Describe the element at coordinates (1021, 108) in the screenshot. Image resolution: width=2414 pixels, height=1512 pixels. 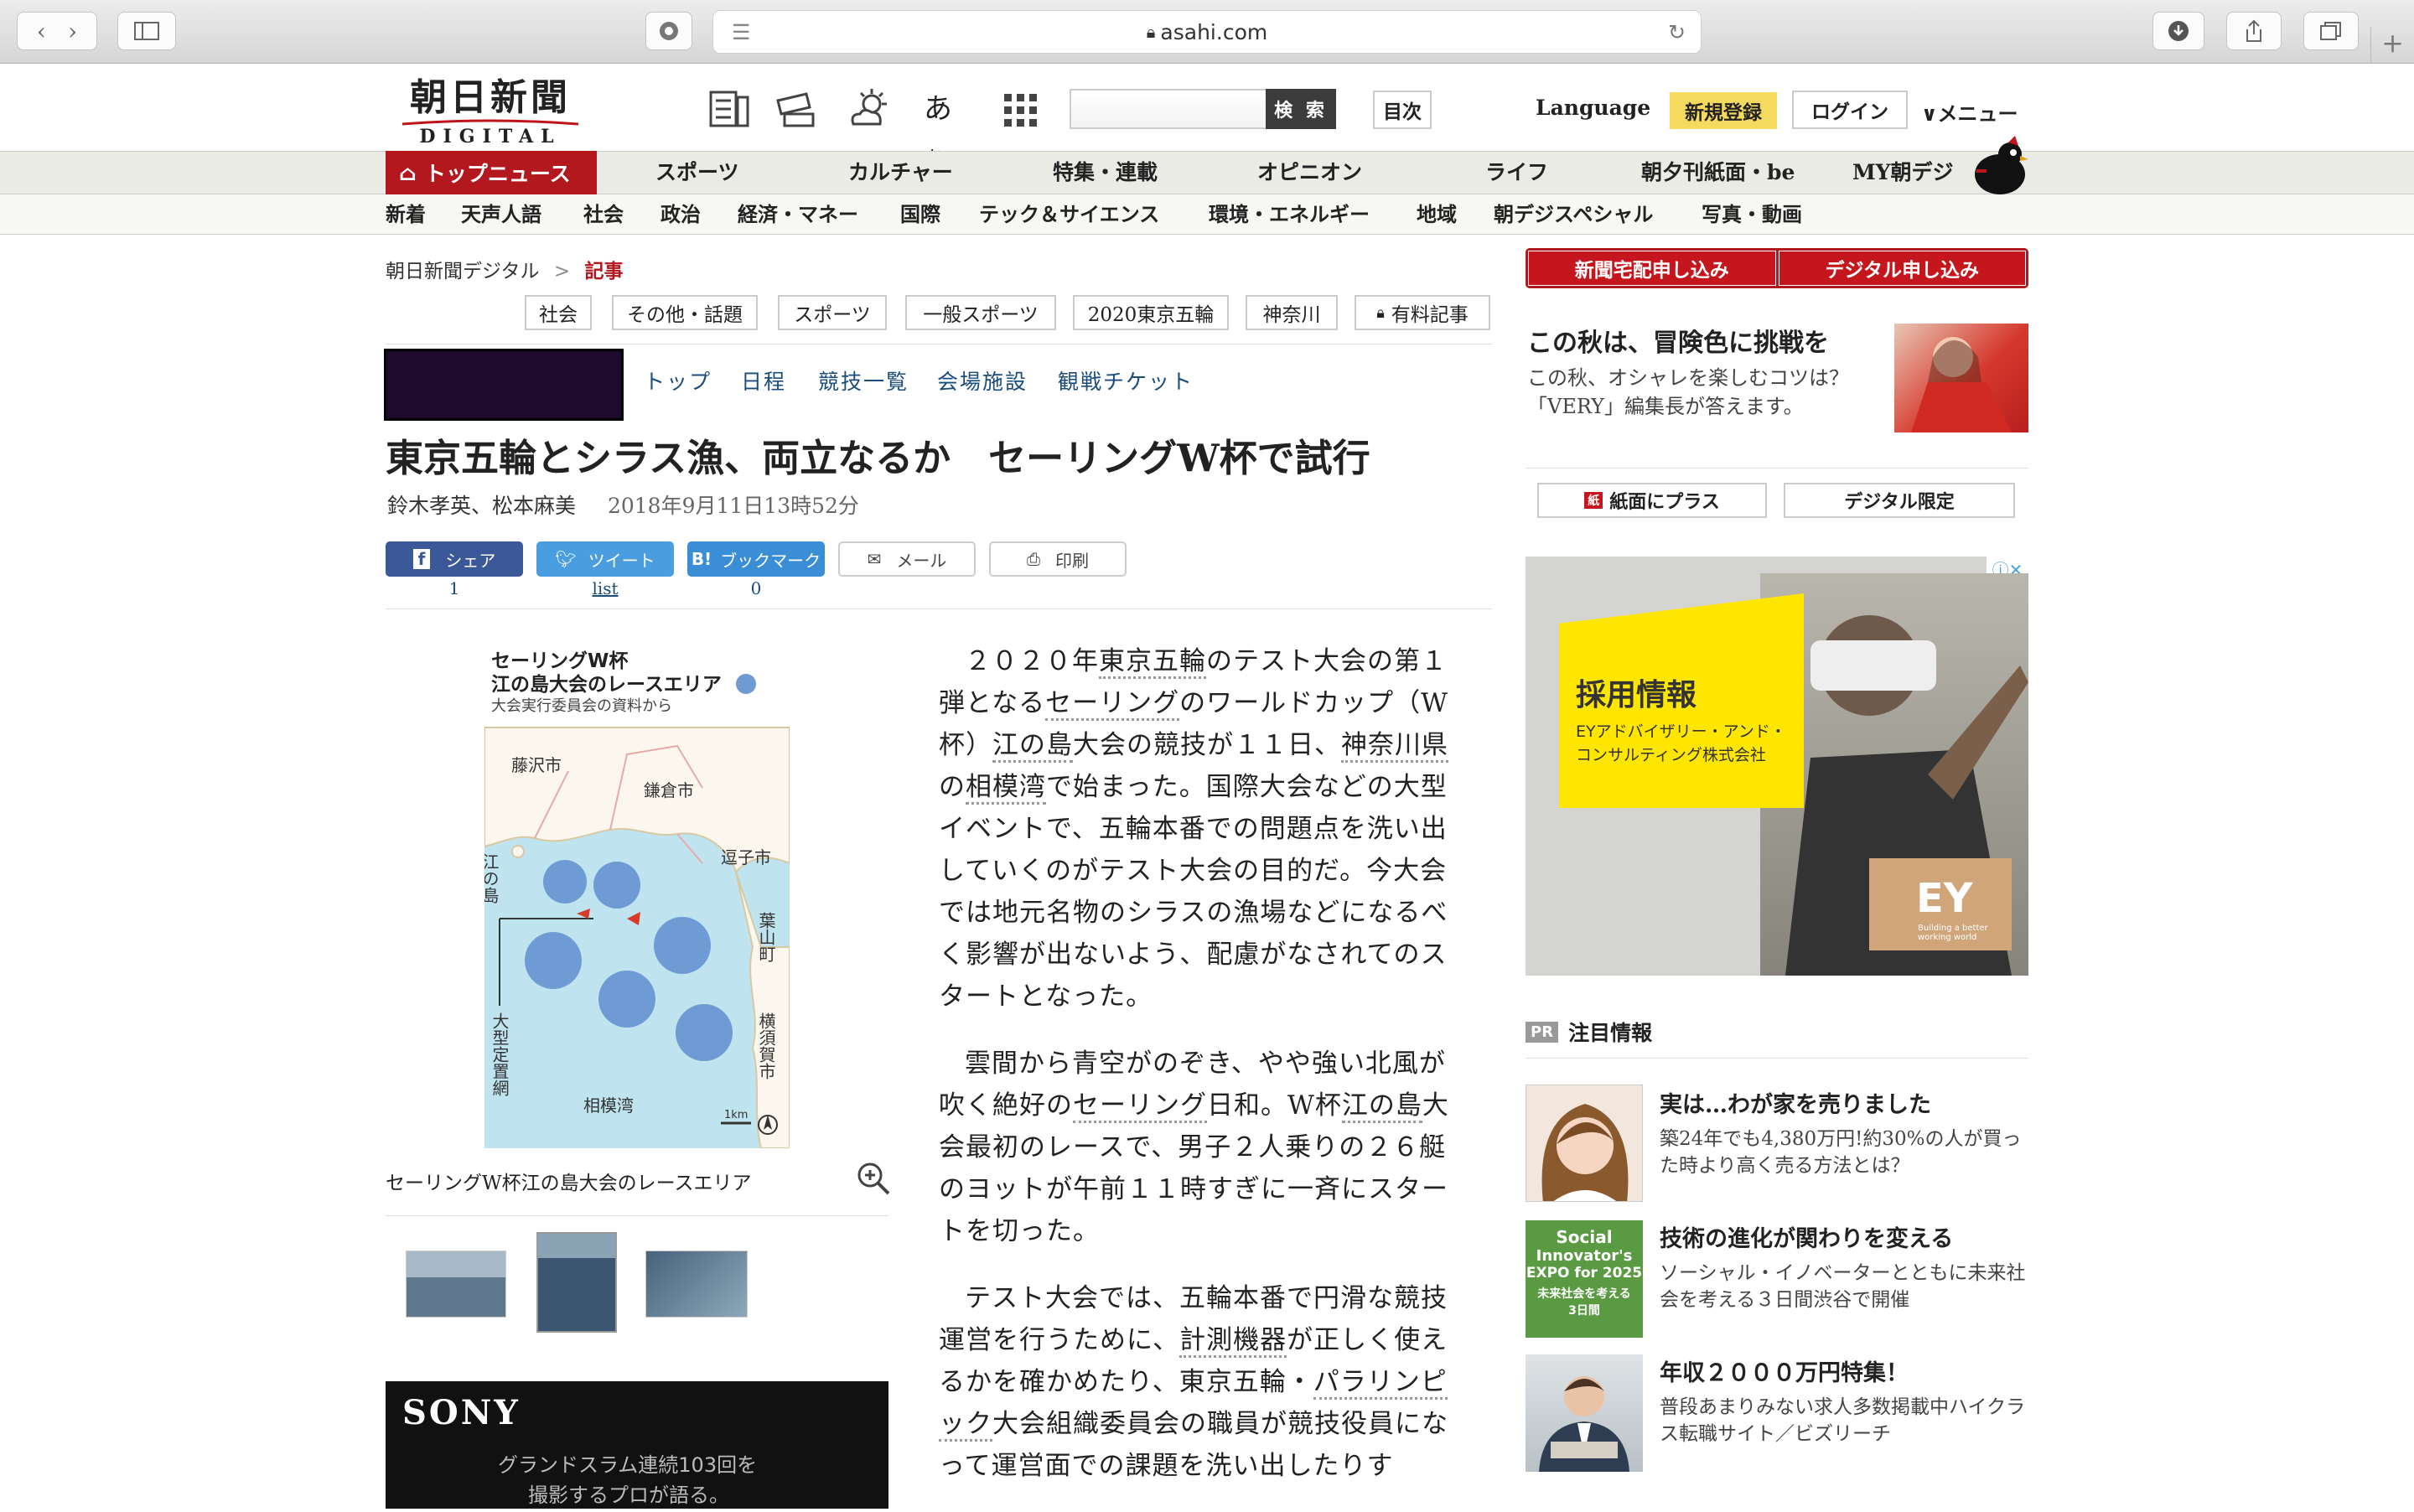
I see `apps-grid-icon` at that location.